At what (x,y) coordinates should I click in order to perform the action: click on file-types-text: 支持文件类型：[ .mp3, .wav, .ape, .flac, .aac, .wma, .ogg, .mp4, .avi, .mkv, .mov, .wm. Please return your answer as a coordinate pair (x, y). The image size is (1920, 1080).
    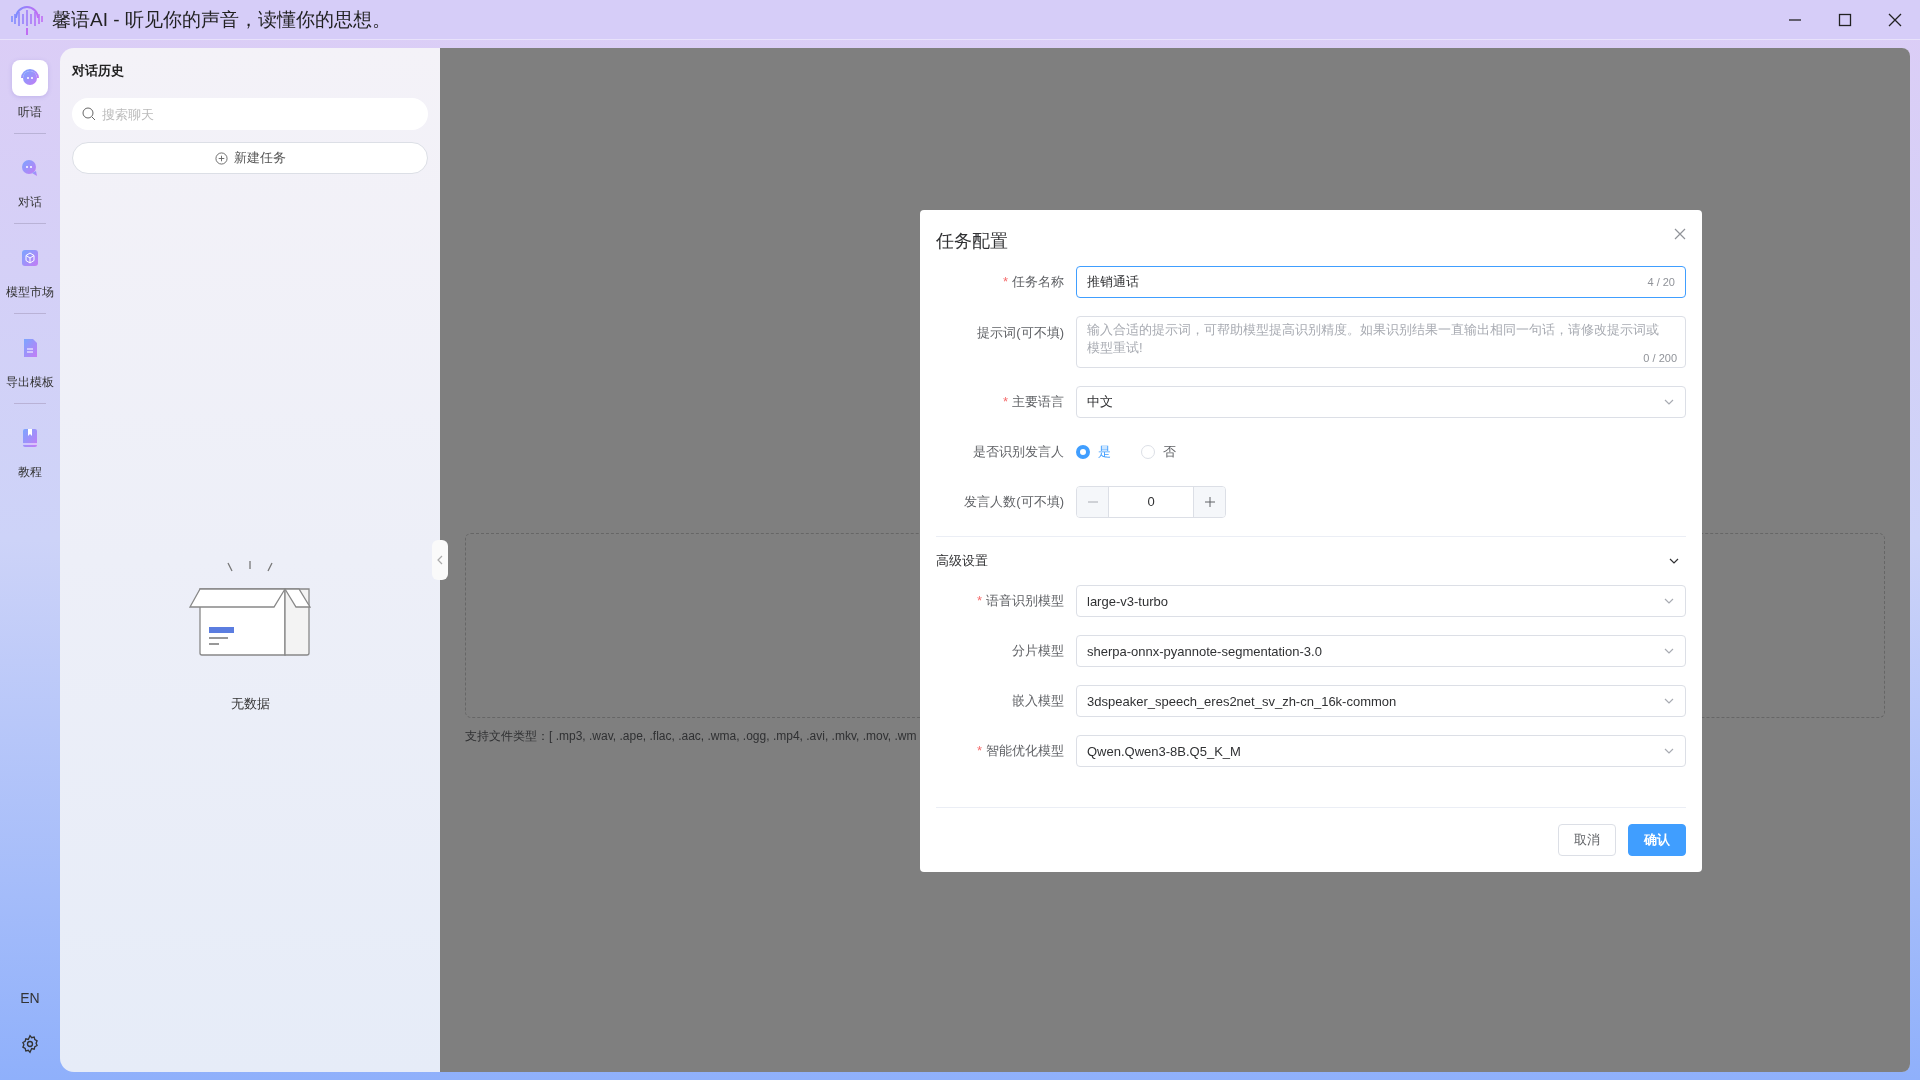
    Looking at the image, I should click on (691, 736).